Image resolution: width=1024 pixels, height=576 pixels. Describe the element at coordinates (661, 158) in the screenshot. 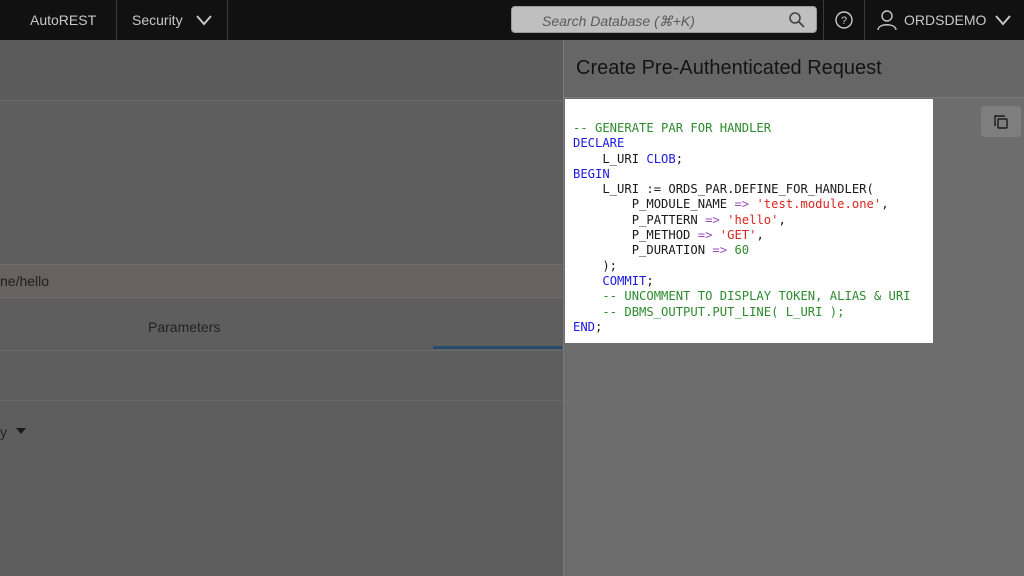

I see `code-keyword: CLOB` at that location.